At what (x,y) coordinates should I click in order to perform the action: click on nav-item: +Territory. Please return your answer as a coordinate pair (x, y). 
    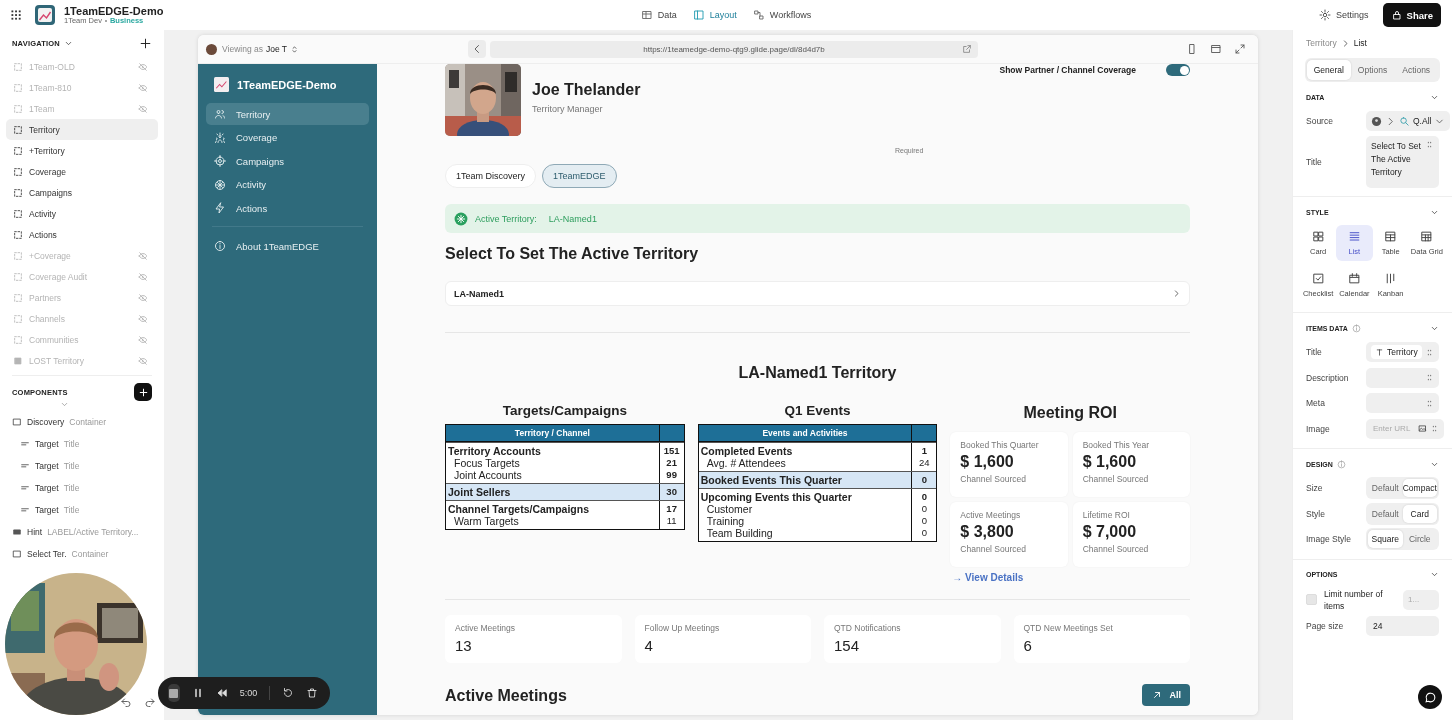
    Looking at the image, I should click on (82, 150).